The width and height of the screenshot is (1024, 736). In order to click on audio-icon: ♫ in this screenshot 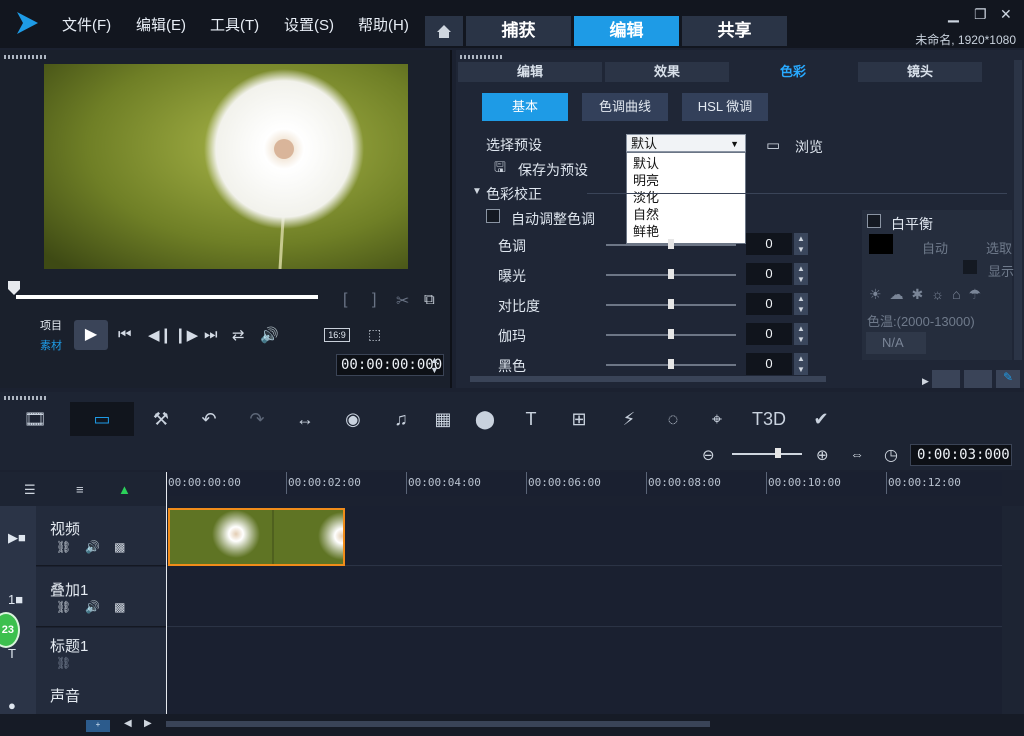, I will do `click(401, 419)`.